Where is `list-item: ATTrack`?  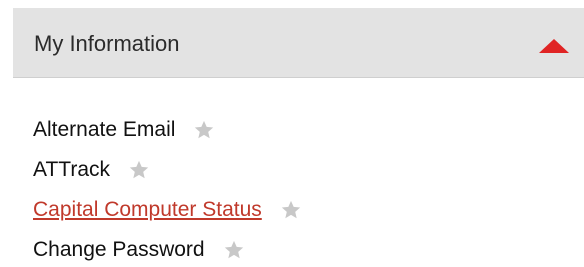 list-item: ATTrack is located at coordinates (167, 170).